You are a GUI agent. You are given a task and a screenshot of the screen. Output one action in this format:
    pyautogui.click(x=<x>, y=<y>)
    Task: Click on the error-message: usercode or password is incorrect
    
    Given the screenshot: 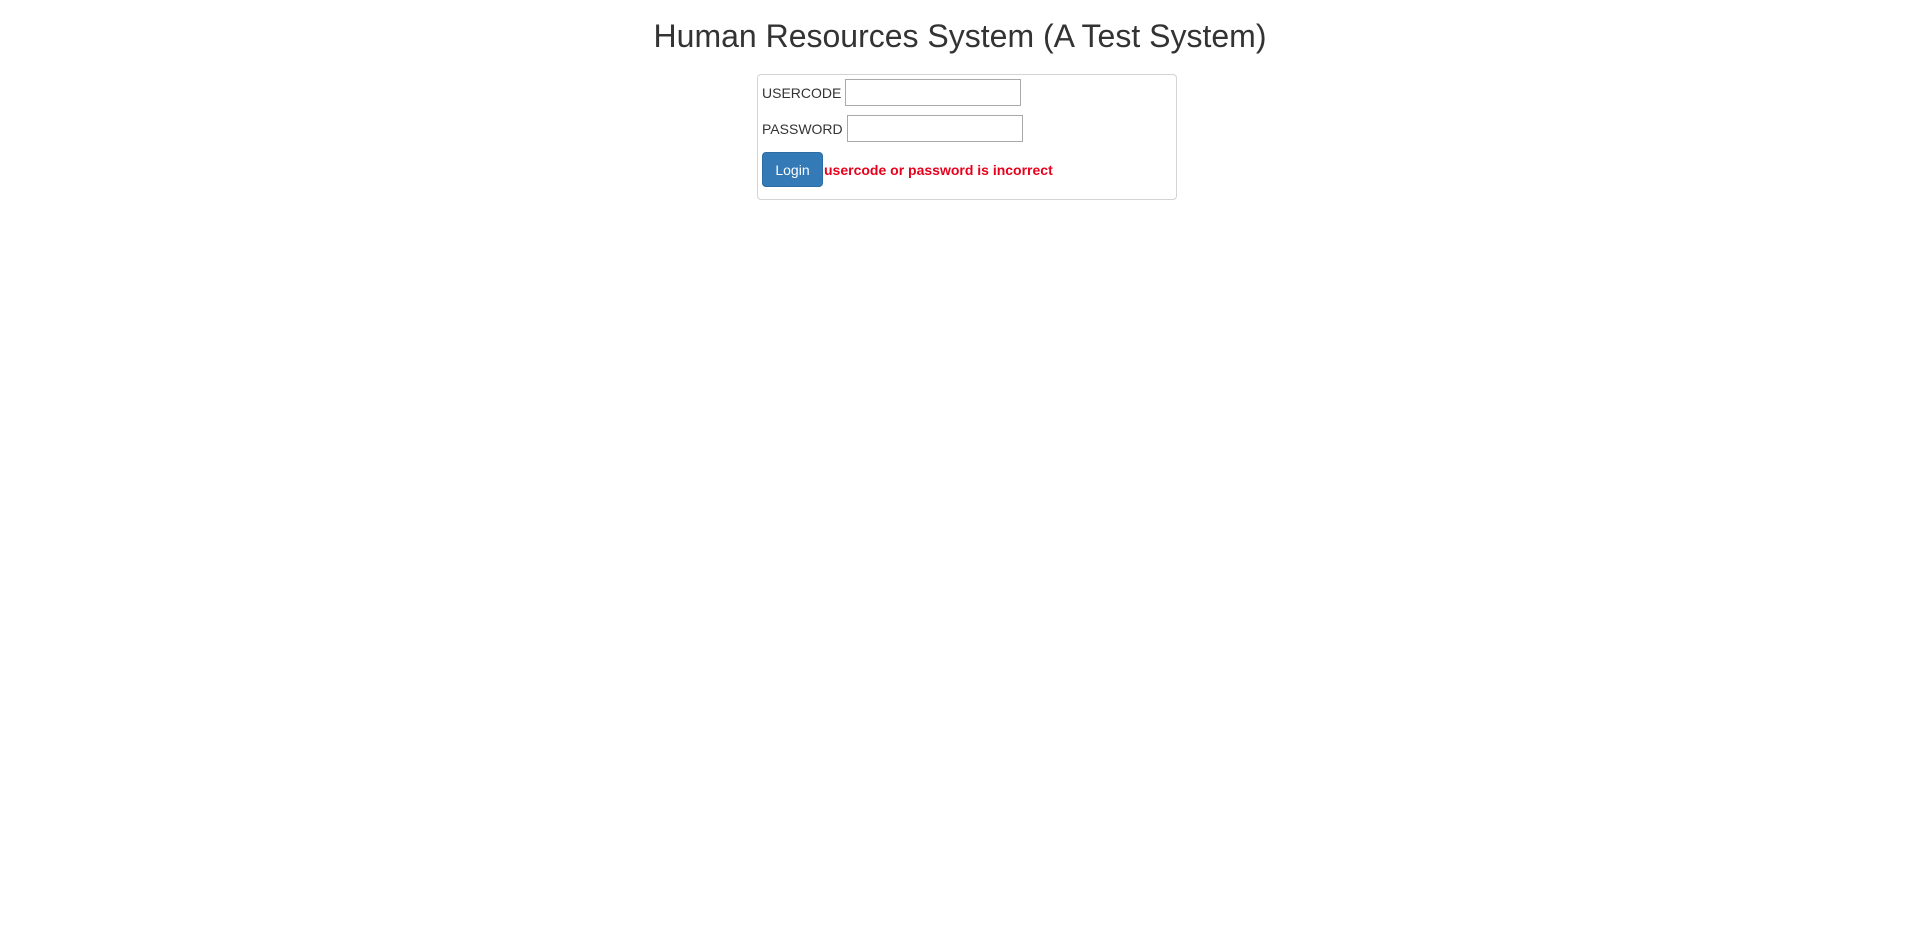 What is the action you would take?
    pyautogui.click(x=938, y=169)
    